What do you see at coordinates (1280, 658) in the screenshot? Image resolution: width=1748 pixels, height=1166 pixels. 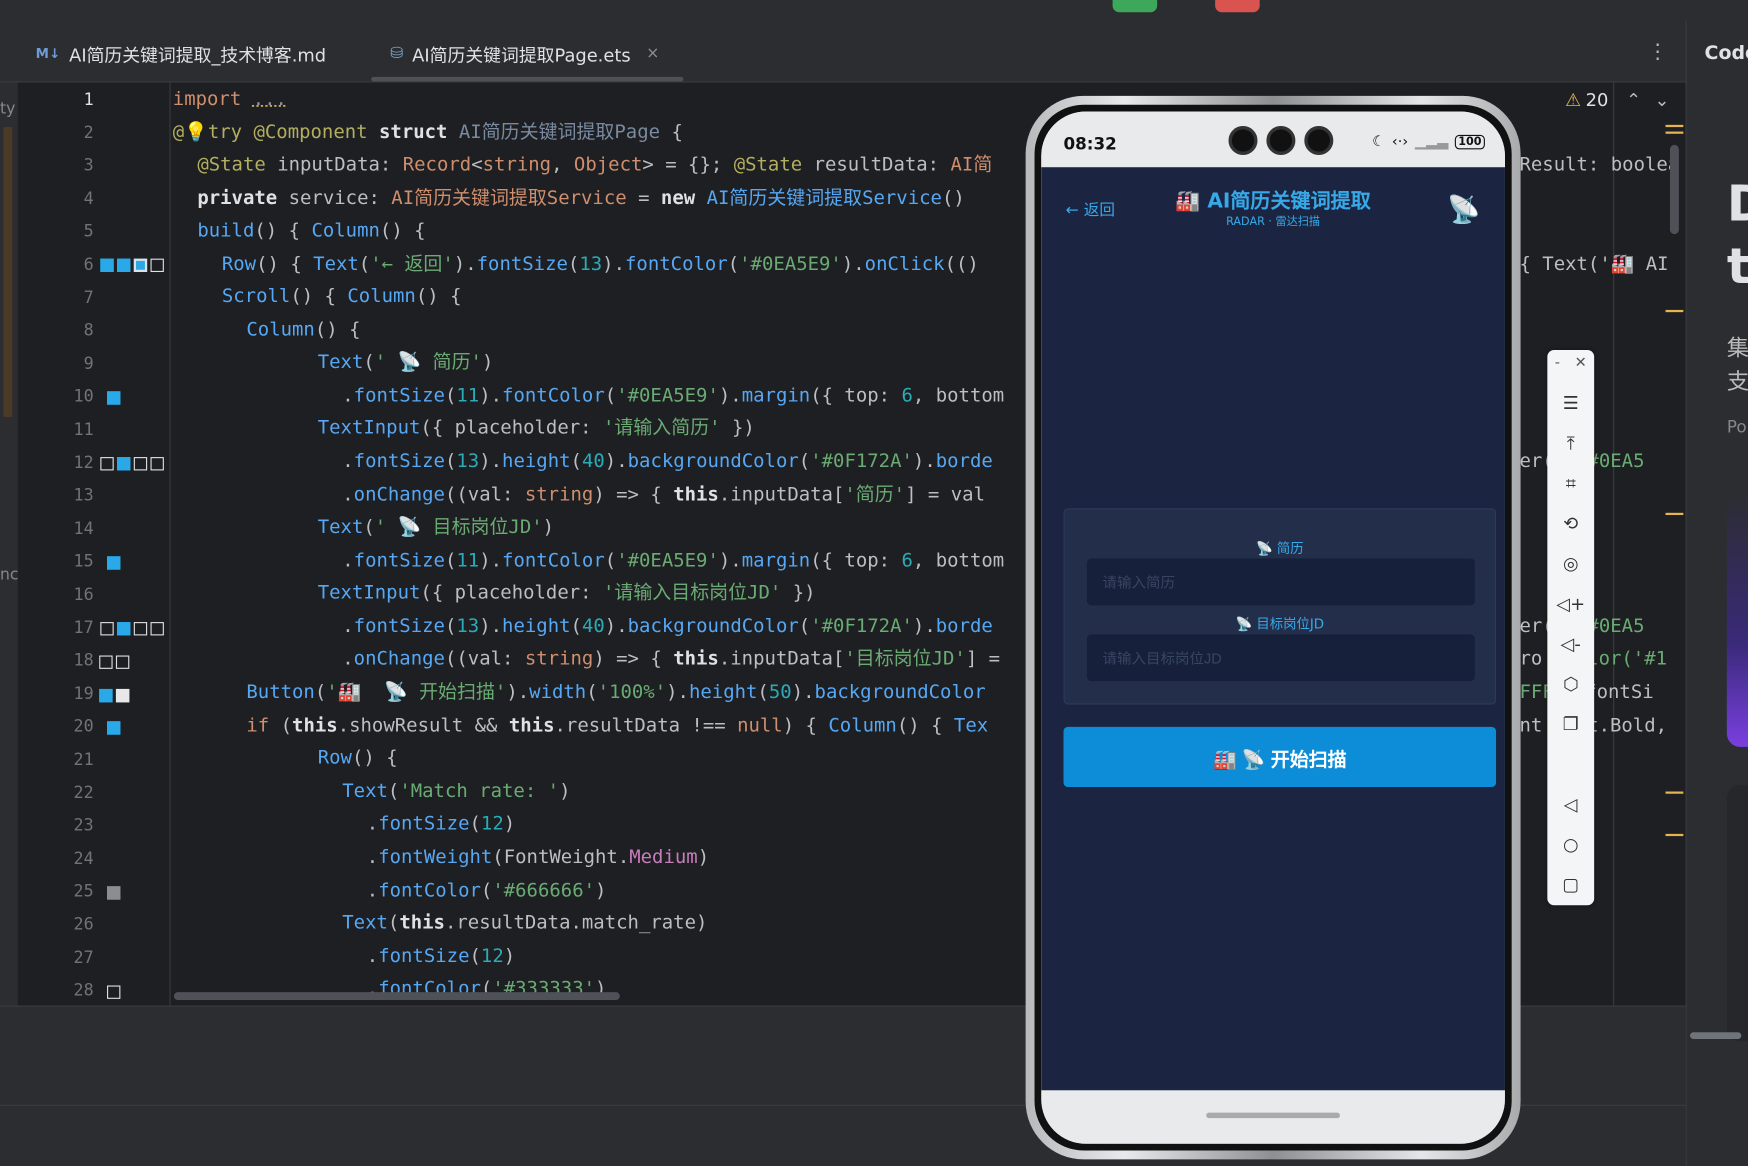 I see `jd-input` at bounding box center [1280, 658].